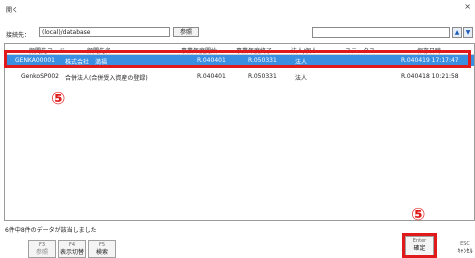 The width and height of the screenshot is (475, 258). What do you see at coordinates (72, 245) in the screenshot?
I see `f4-key-label: F4` at bounding box center [72, 245].